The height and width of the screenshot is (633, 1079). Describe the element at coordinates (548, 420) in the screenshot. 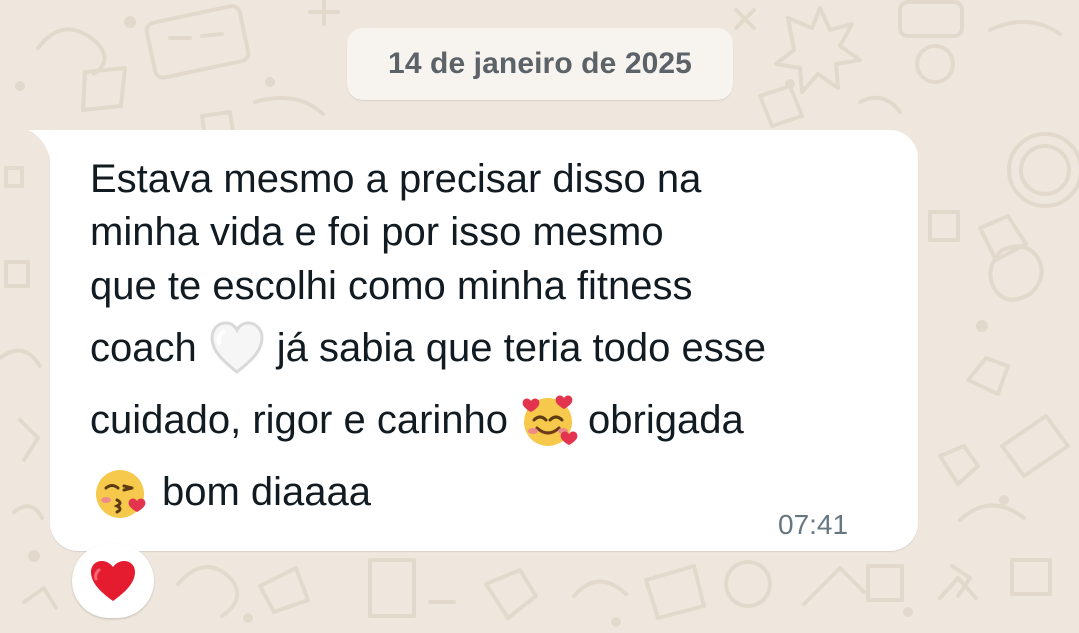

I see `smiling-face-with-hearts-emoji` at that location.